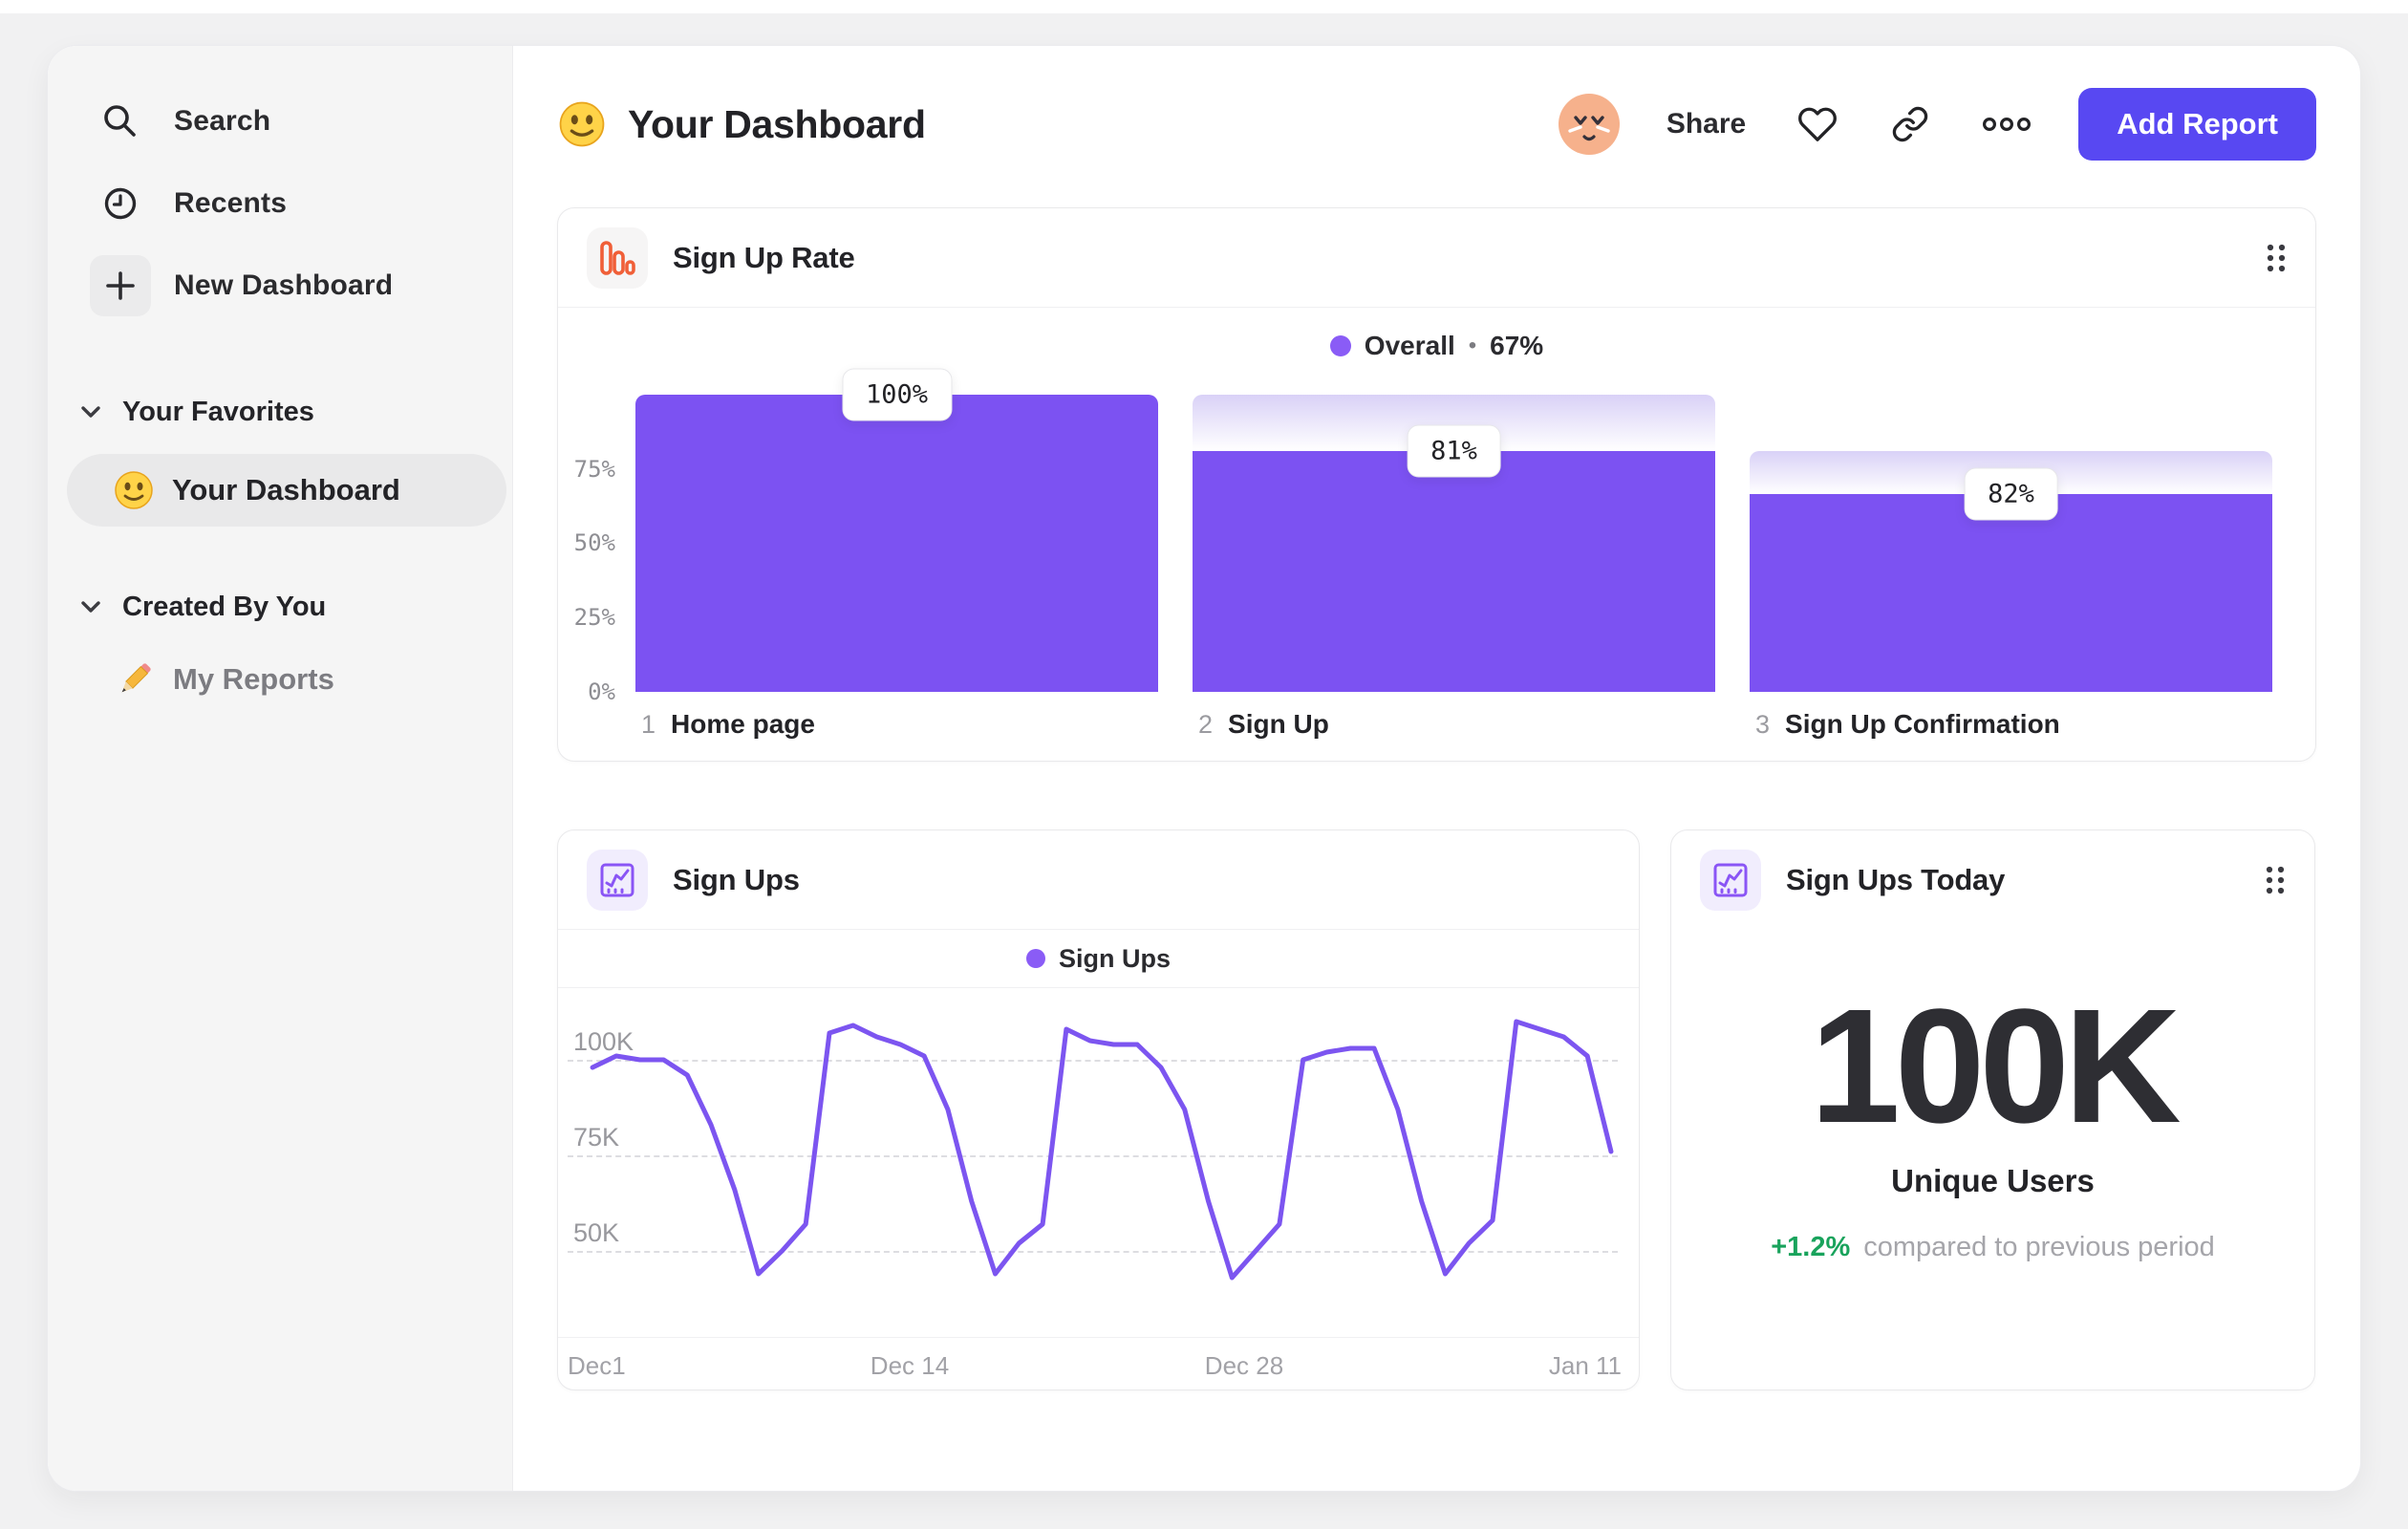 Image resolution: width=2408 pixels, height=1529 pixels. Describe the element at coordinates (1114, 958) in the screenshot. I see `legend-label: Sign Ups` at that location.